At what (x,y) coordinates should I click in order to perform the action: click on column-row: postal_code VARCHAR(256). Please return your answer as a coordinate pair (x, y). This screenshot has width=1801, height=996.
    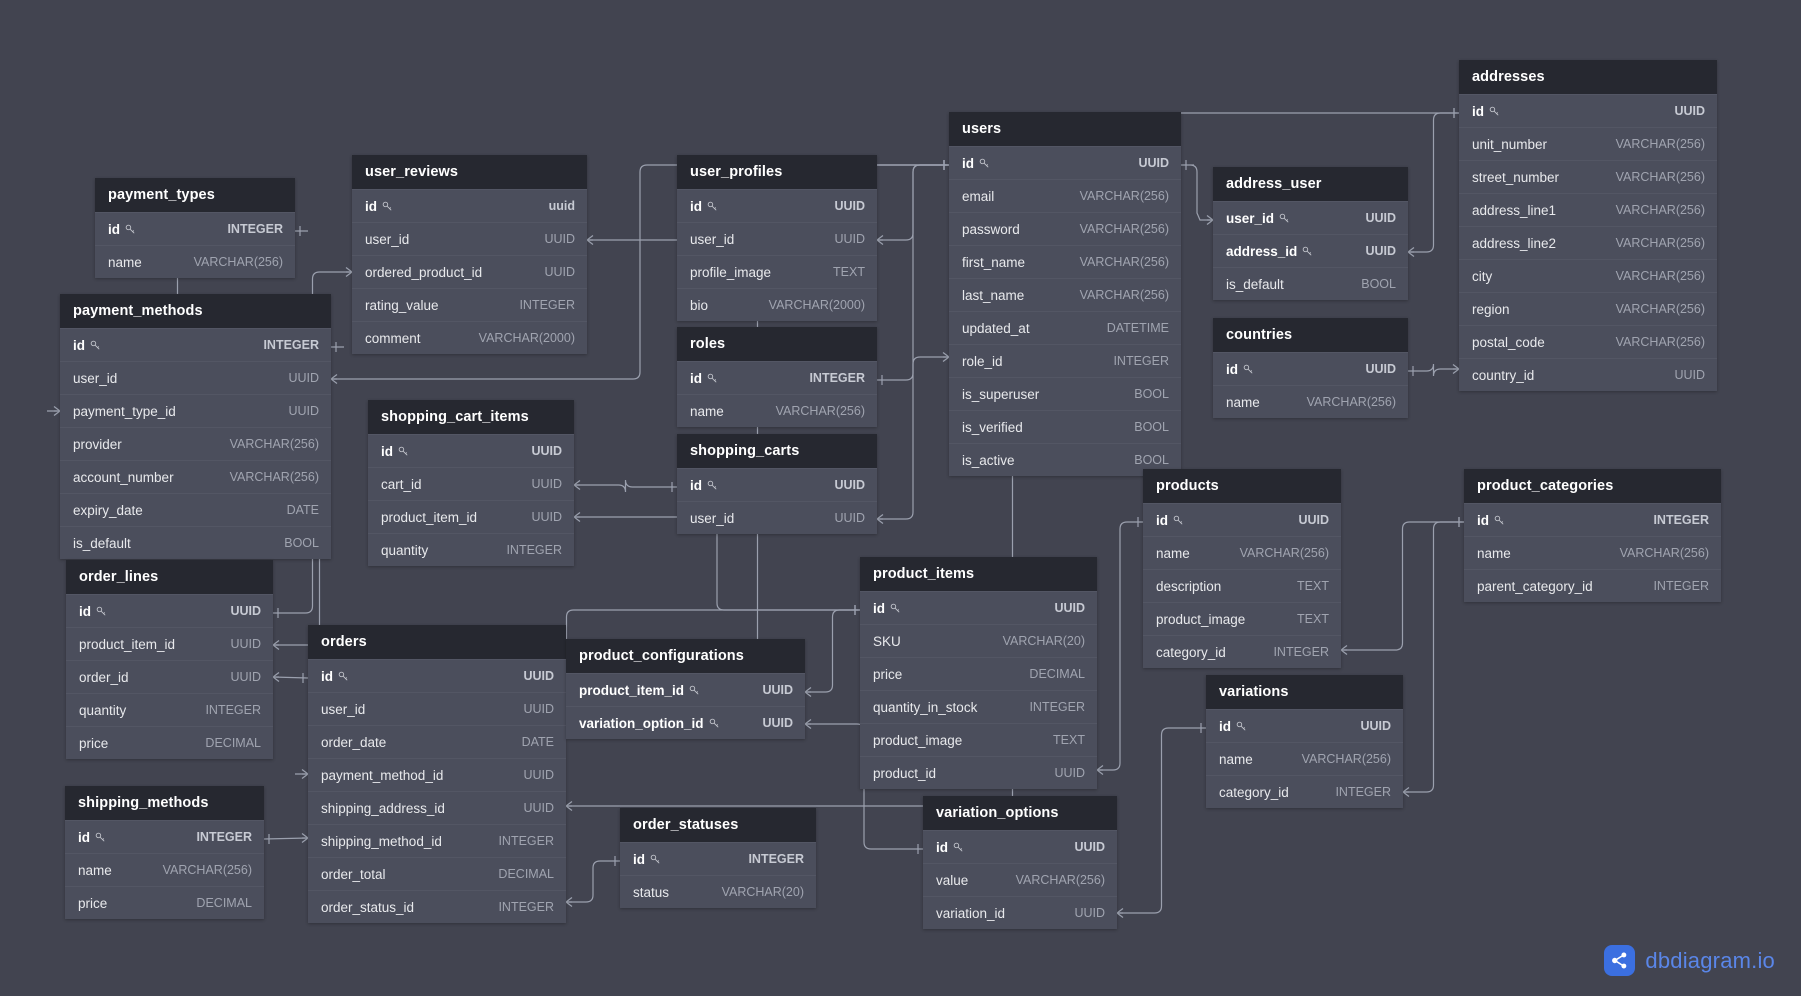
    Looking at the image, I should click on (1588, 341).